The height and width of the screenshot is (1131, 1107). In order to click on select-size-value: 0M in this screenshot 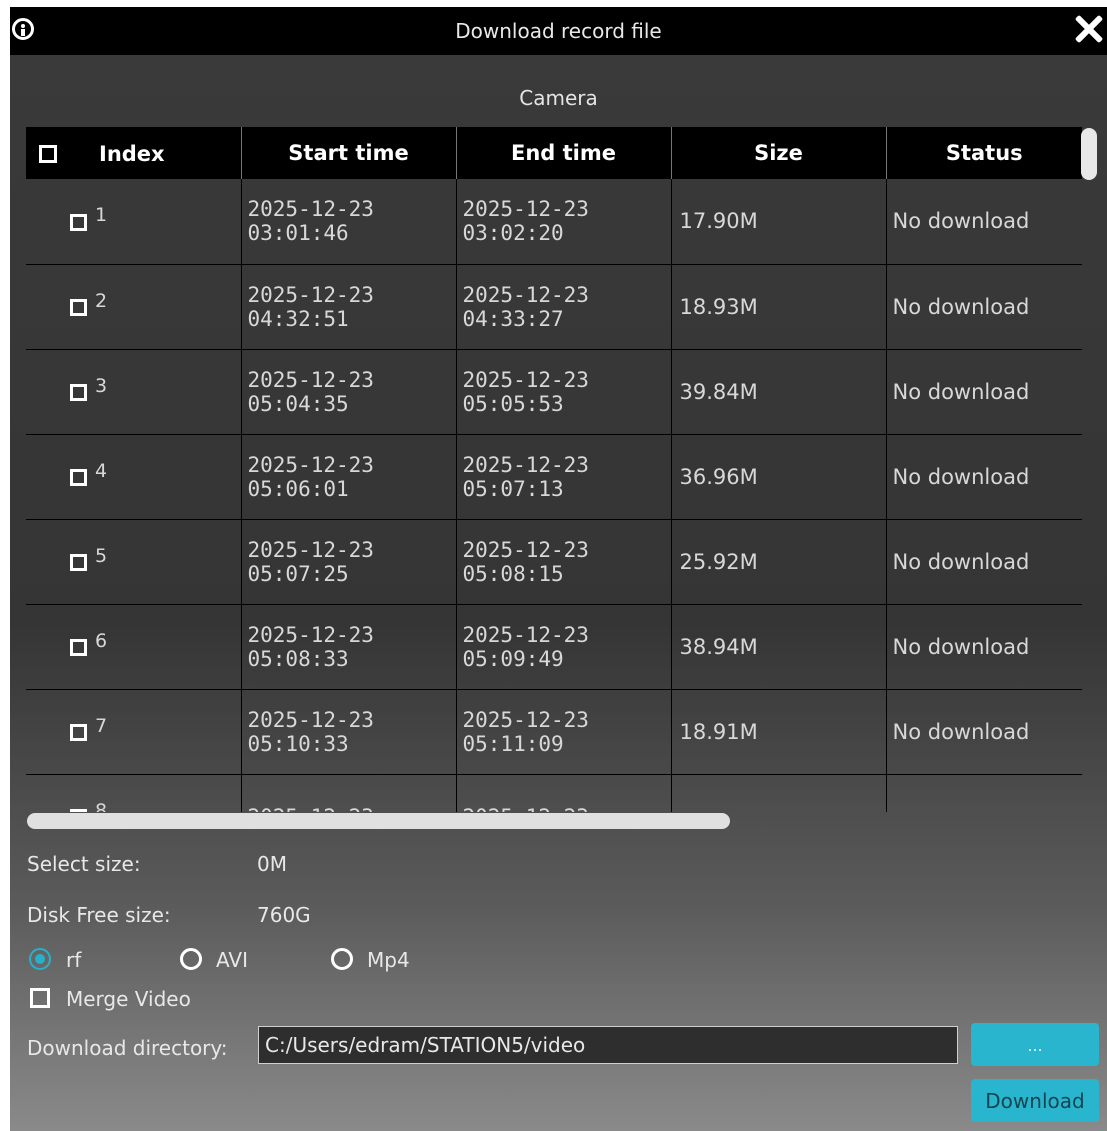, I will do `click(272, 864)`.